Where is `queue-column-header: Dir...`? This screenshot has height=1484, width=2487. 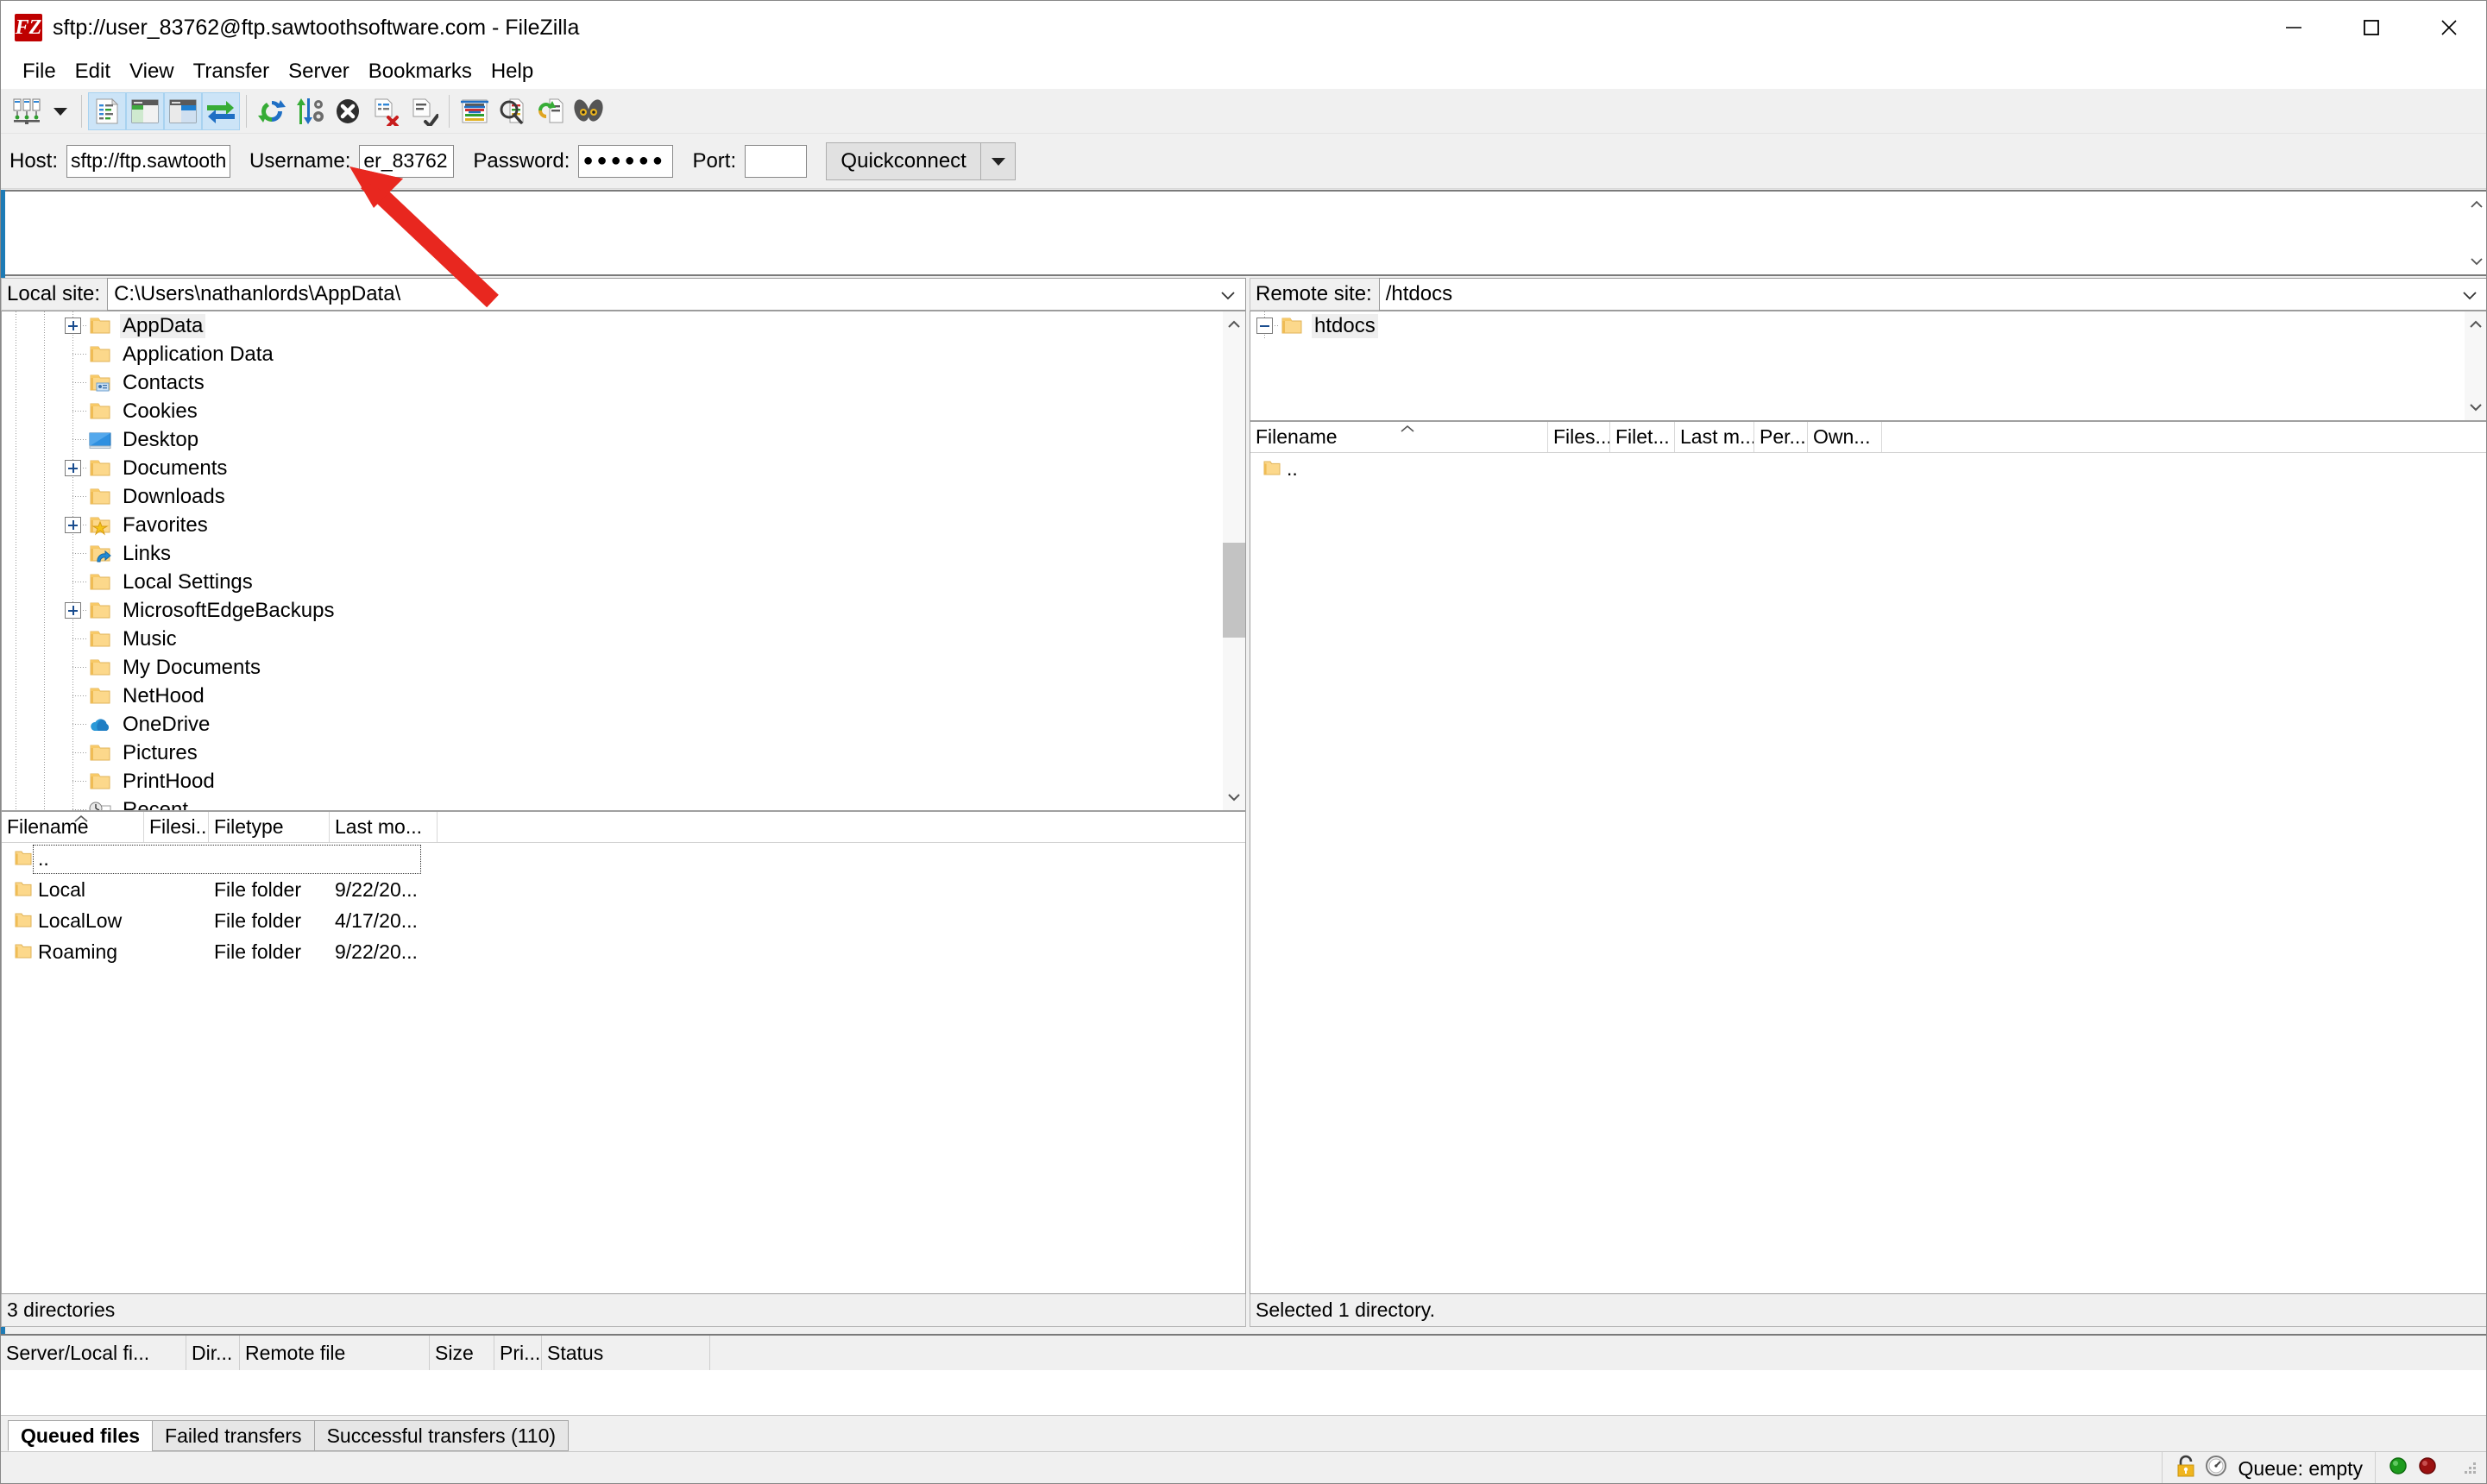 queue-column-header: Dir... is located at coordinates (213, 1353).